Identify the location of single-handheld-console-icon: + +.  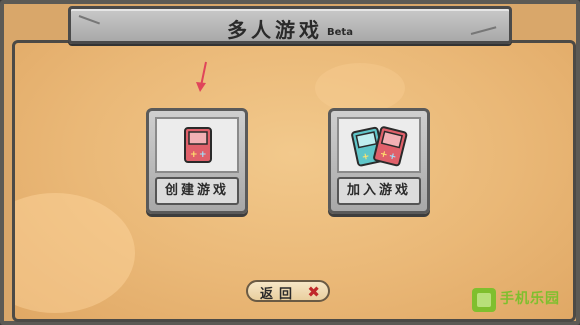
(198, 145).